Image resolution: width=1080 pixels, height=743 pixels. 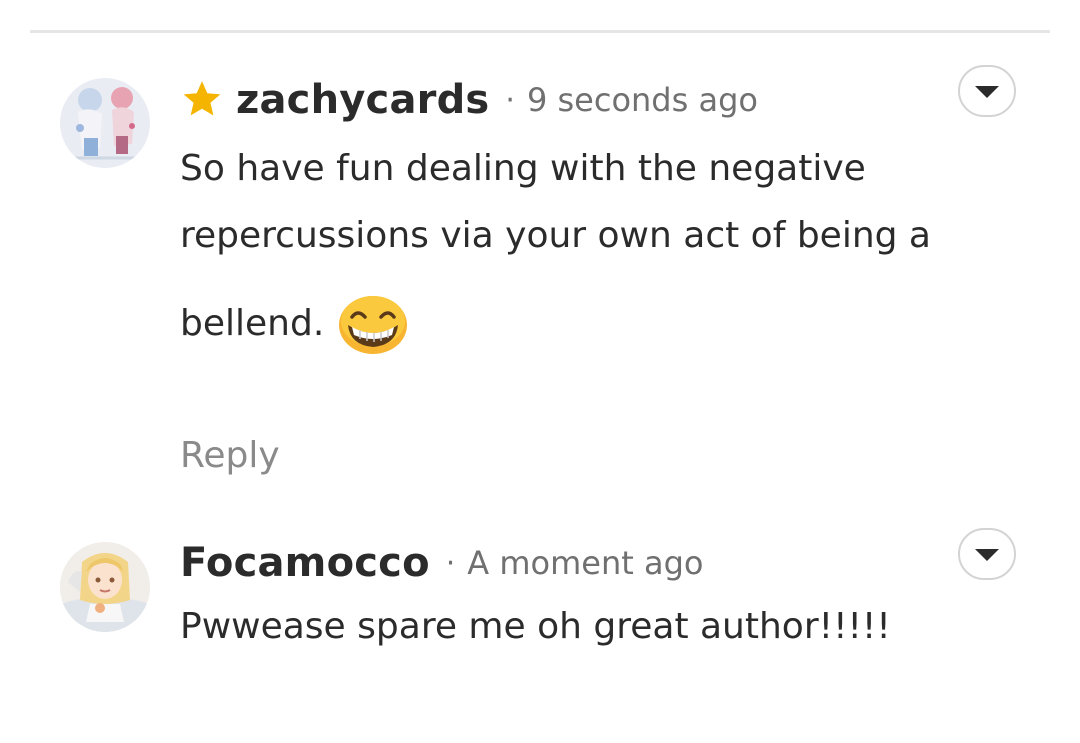 What do you see at coordinates (305, 563) in the screenshot?
I see `username: Focamocco` at bounding box center [305, 563].